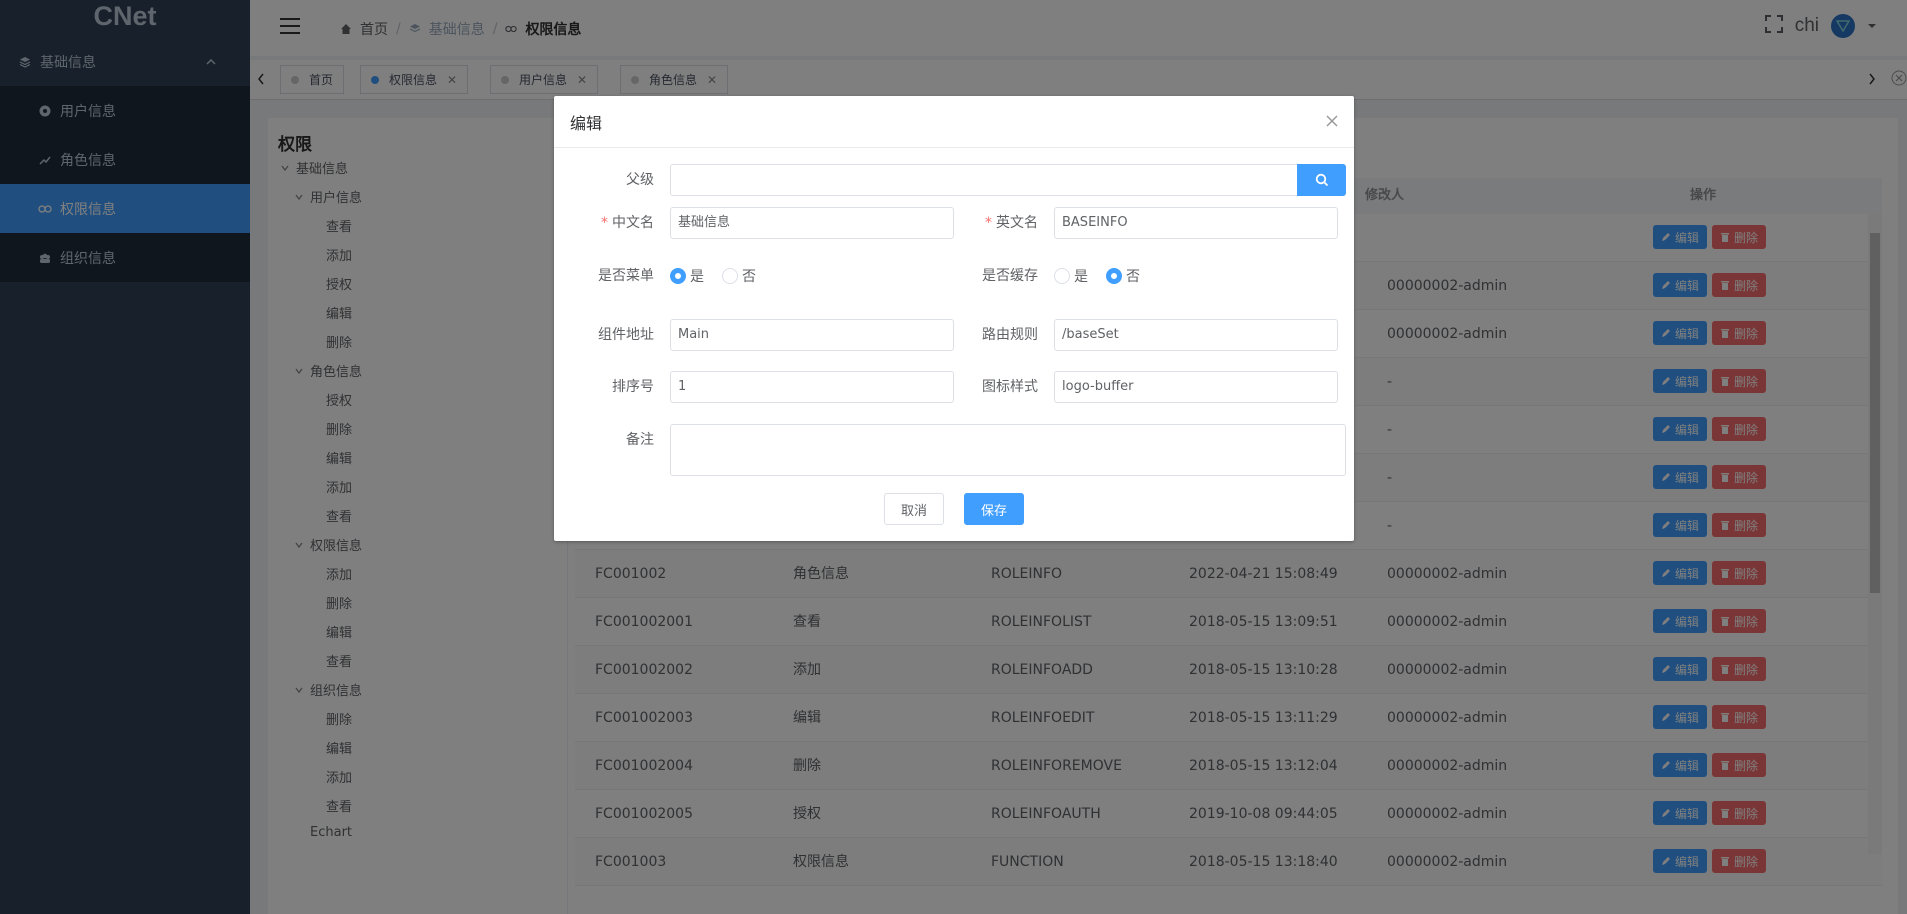 The width and height of the screenshot is (1907, 914). What do you see at coordinates (1103, 276) in the screenshot?
I see `is-cache-radio-group: 是 否` at bounding box center [1103, 276].